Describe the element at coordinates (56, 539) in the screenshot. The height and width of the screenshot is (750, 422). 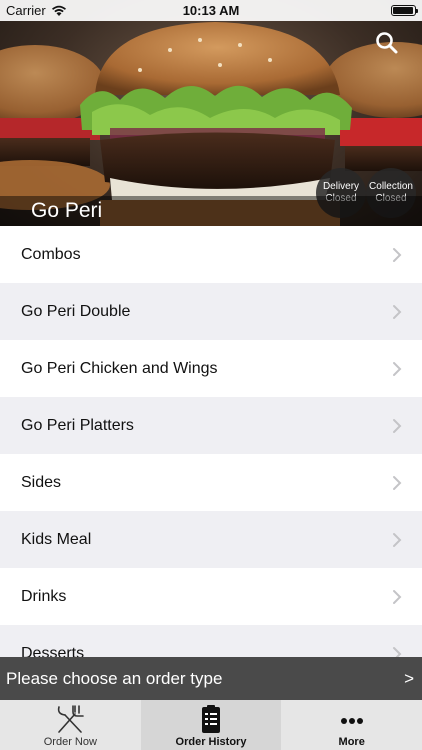
I see `menu-category-label: Kids Meal` at that location.